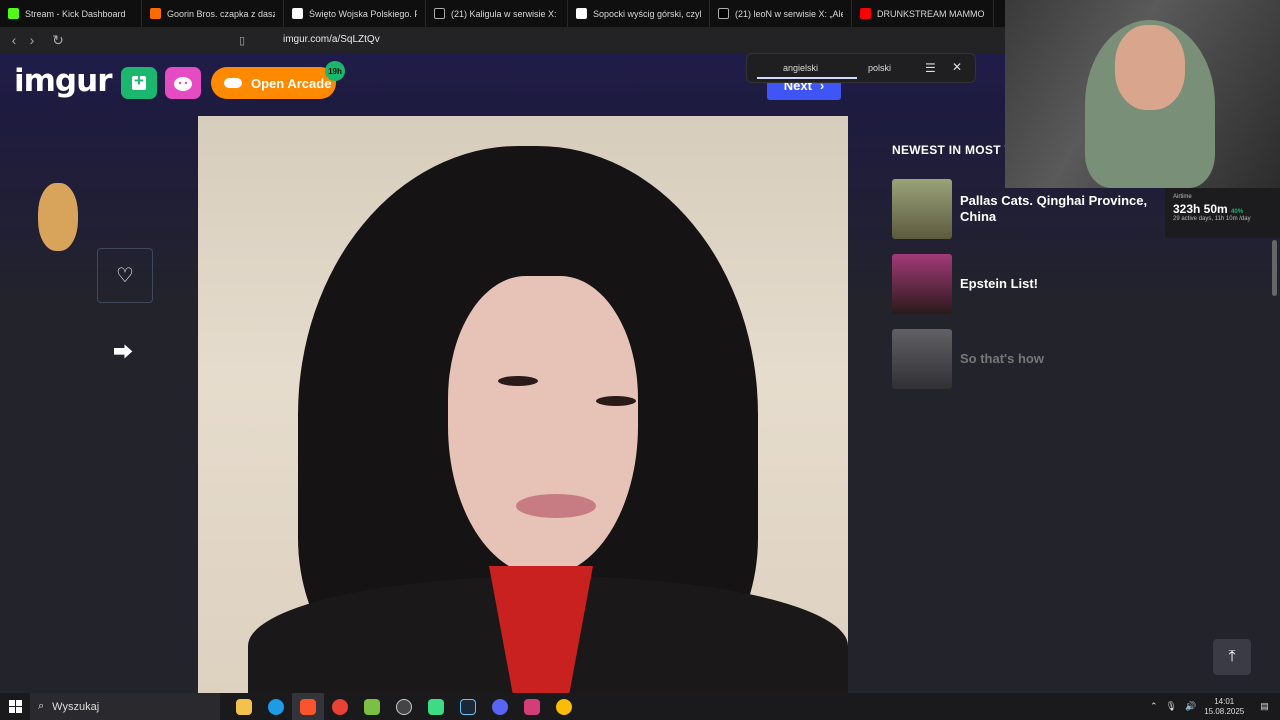 The image size is (1280, 720). I want to click on microphone-icon: 🎙, so click(1171, 706).